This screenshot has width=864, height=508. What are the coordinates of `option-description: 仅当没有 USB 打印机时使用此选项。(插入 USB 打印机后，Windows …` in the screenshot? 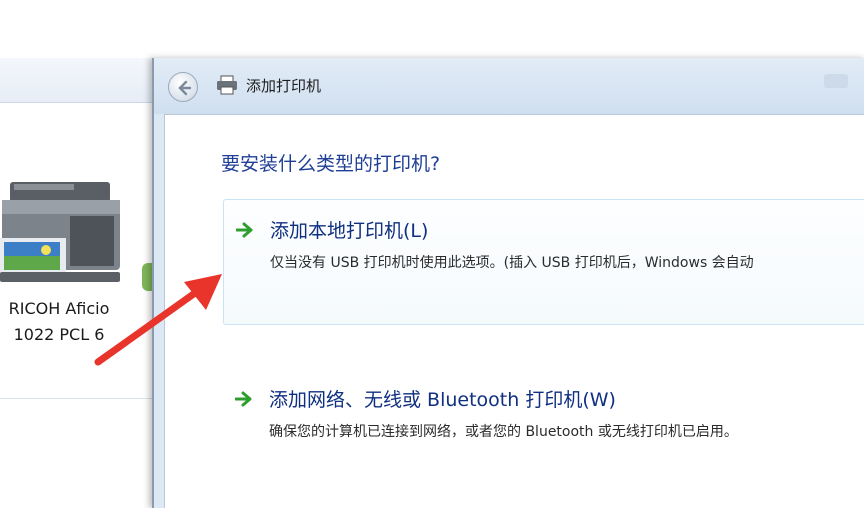 It's located at (512, 263).